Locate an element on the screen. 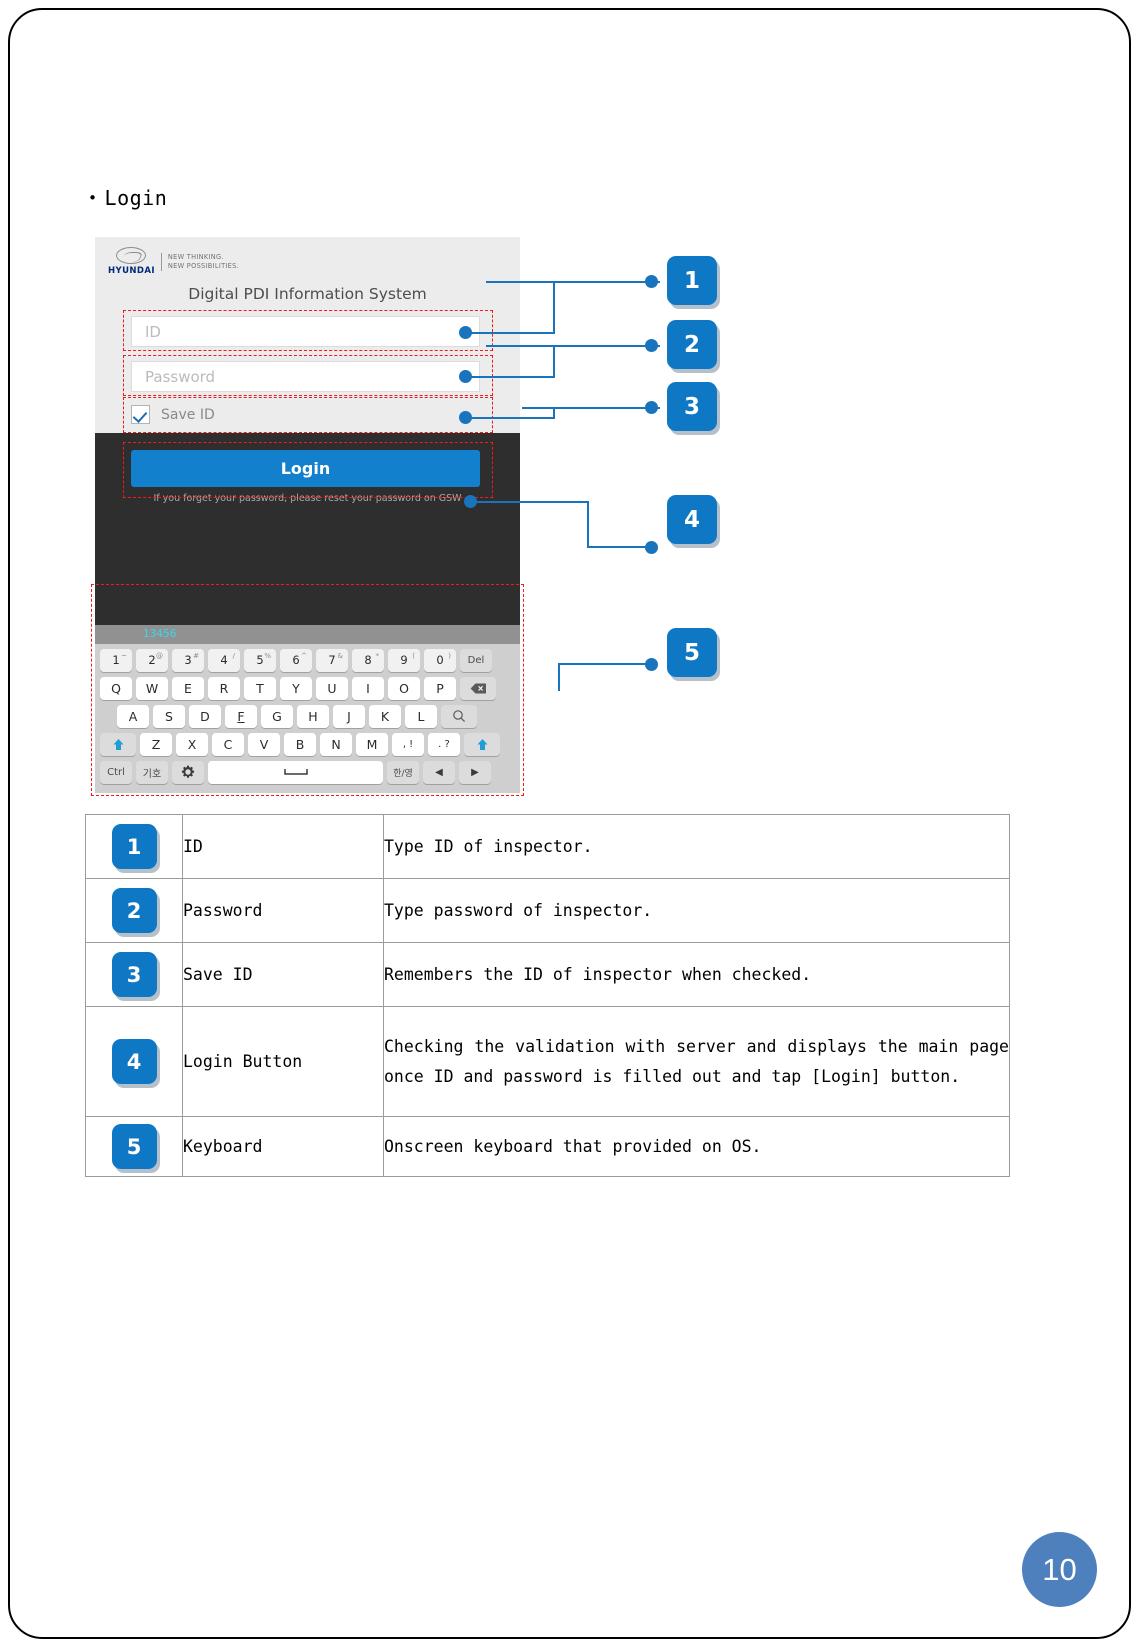 The image size is (1141, 1649). key-6-label: 6 is located at coordinates (296, 660).